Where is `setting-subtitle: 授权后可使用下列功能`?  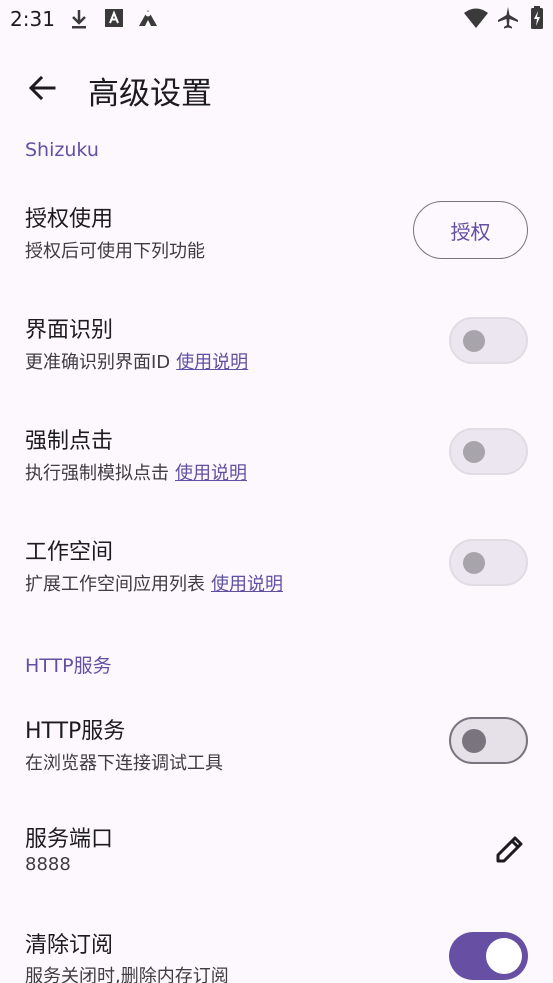
setting-subtitle: 授权后可使用下列功能 is located at coordinates (115, 251).